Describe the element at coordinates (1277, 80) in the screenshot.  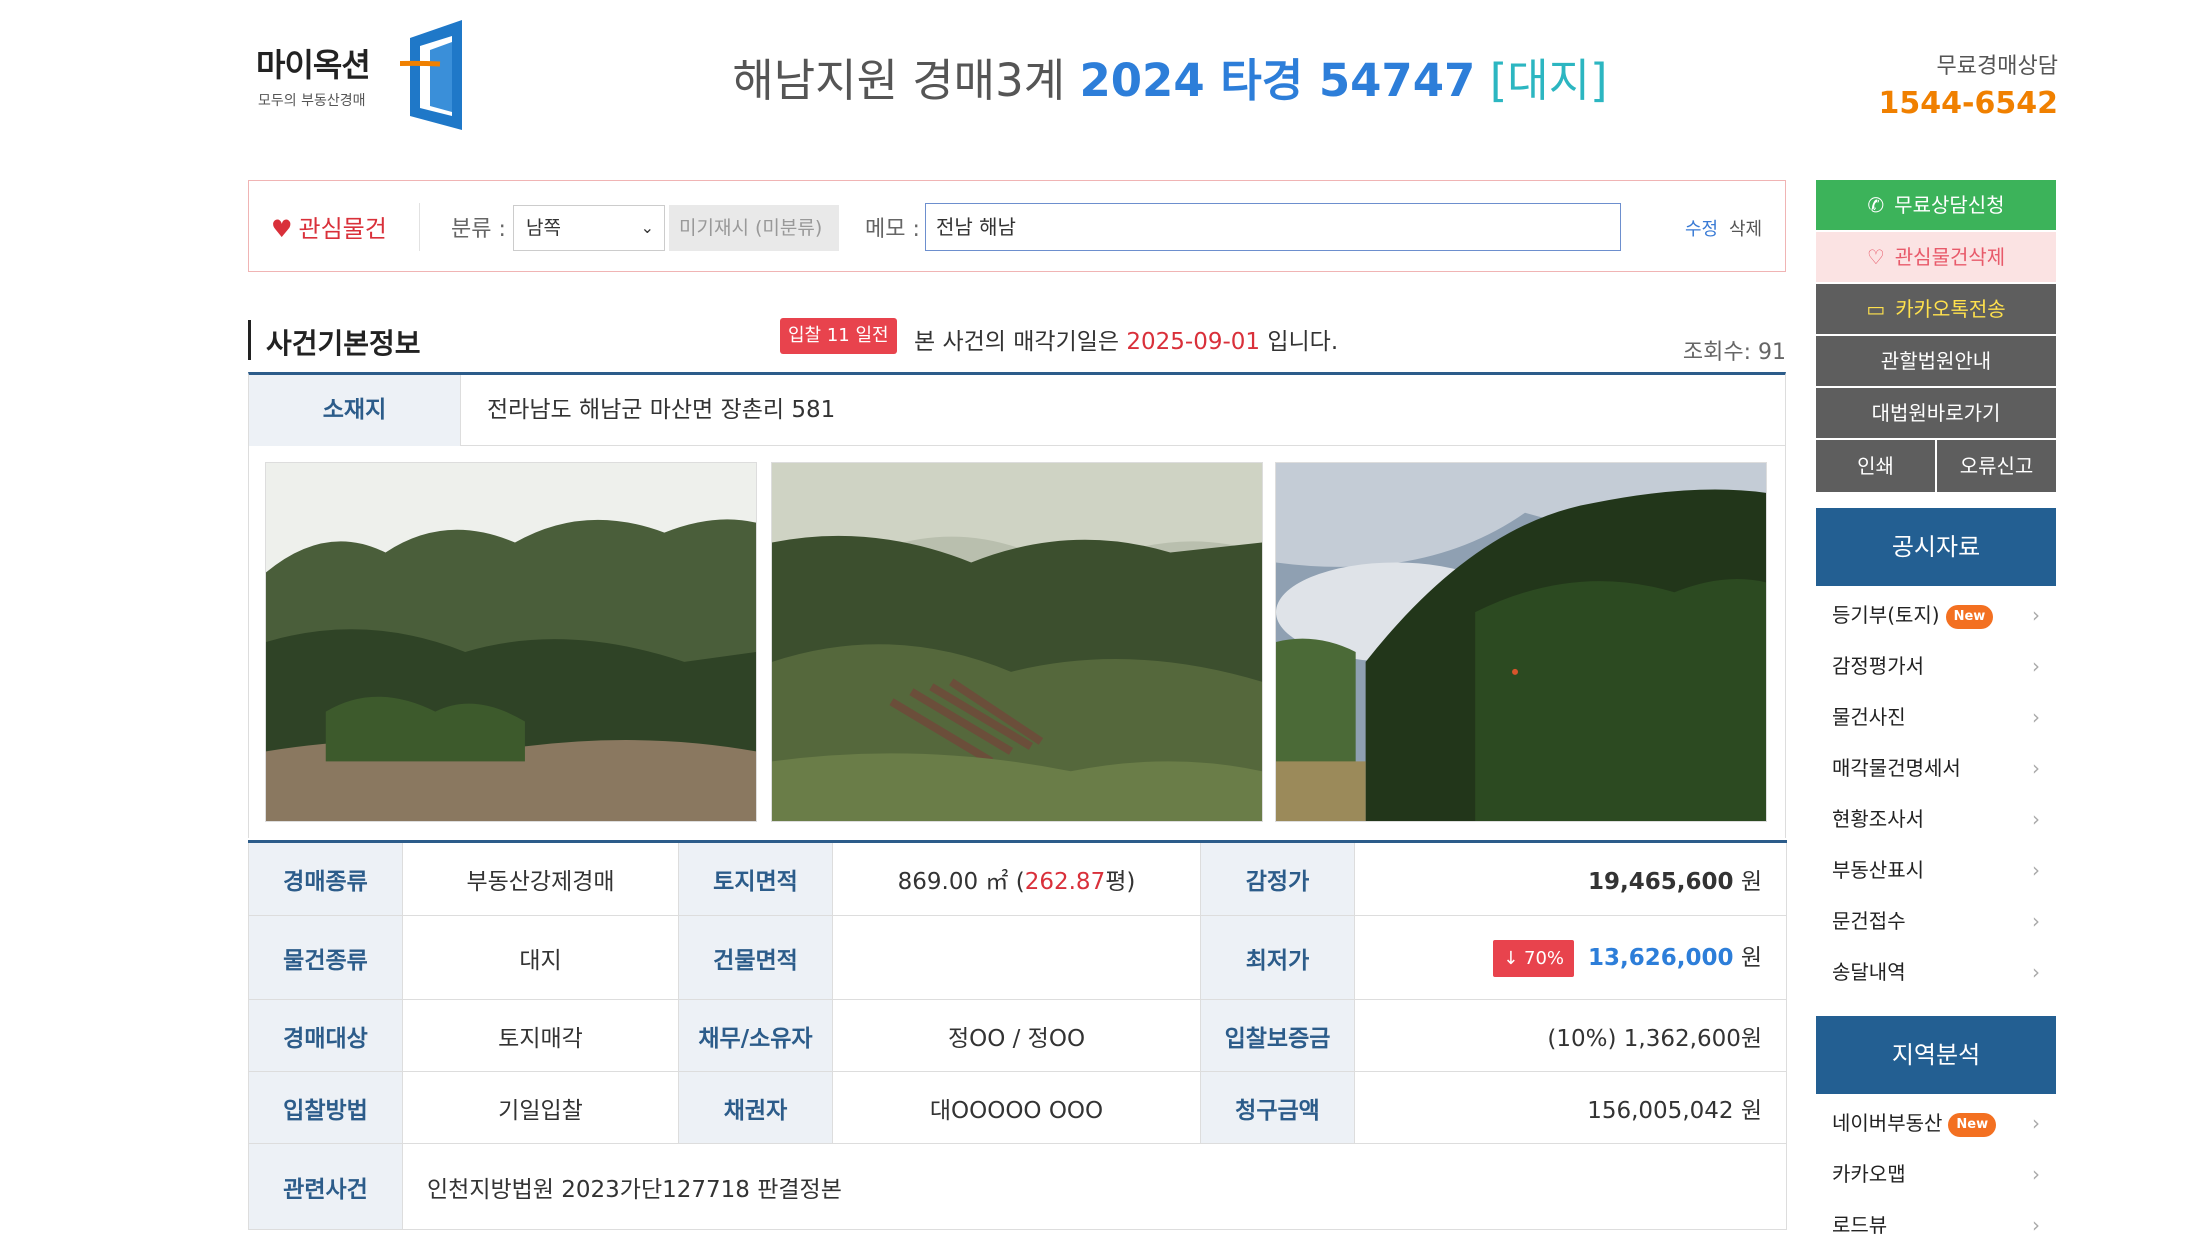
I see `title-case-number: 2024 타경 54747` at that location.